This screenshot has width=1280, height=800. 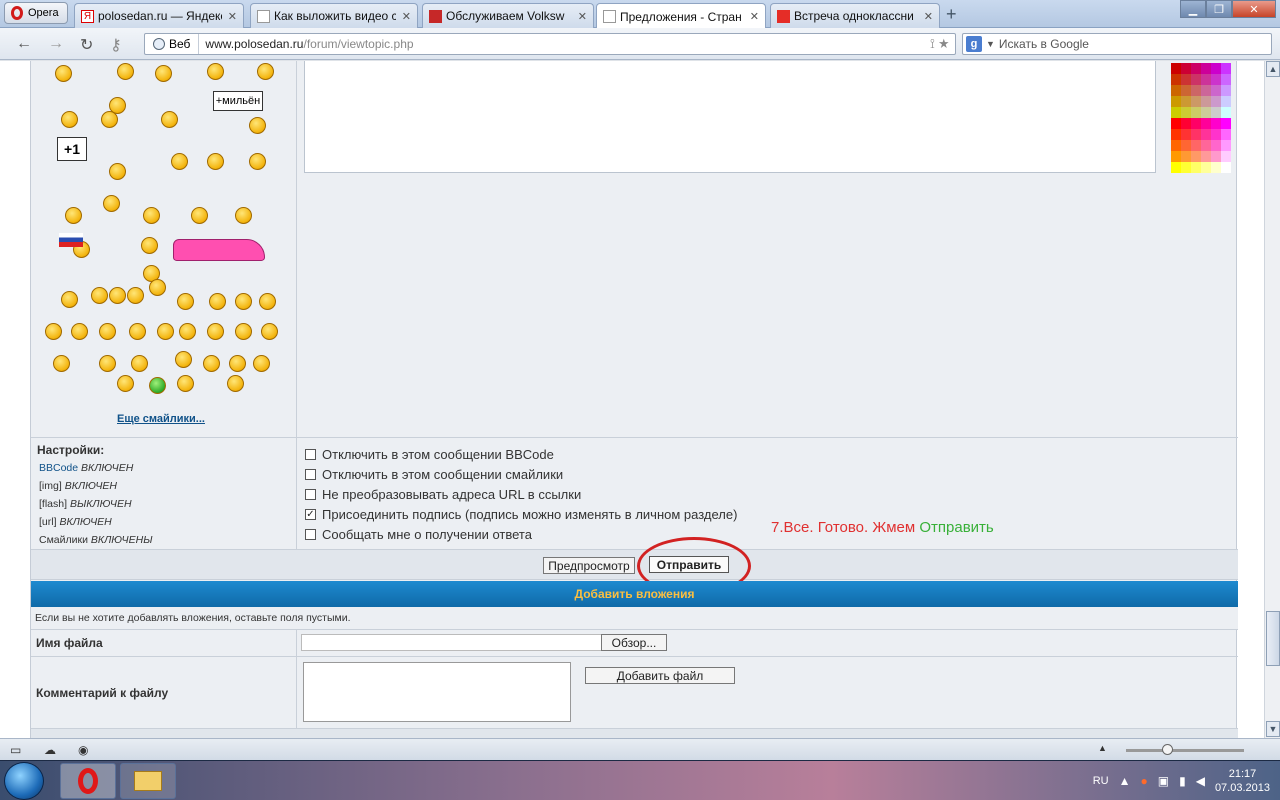 I want to click on option-no-url-parse: Не преобразовывать адреса URL в ссылки, so click(x=767, y=494).